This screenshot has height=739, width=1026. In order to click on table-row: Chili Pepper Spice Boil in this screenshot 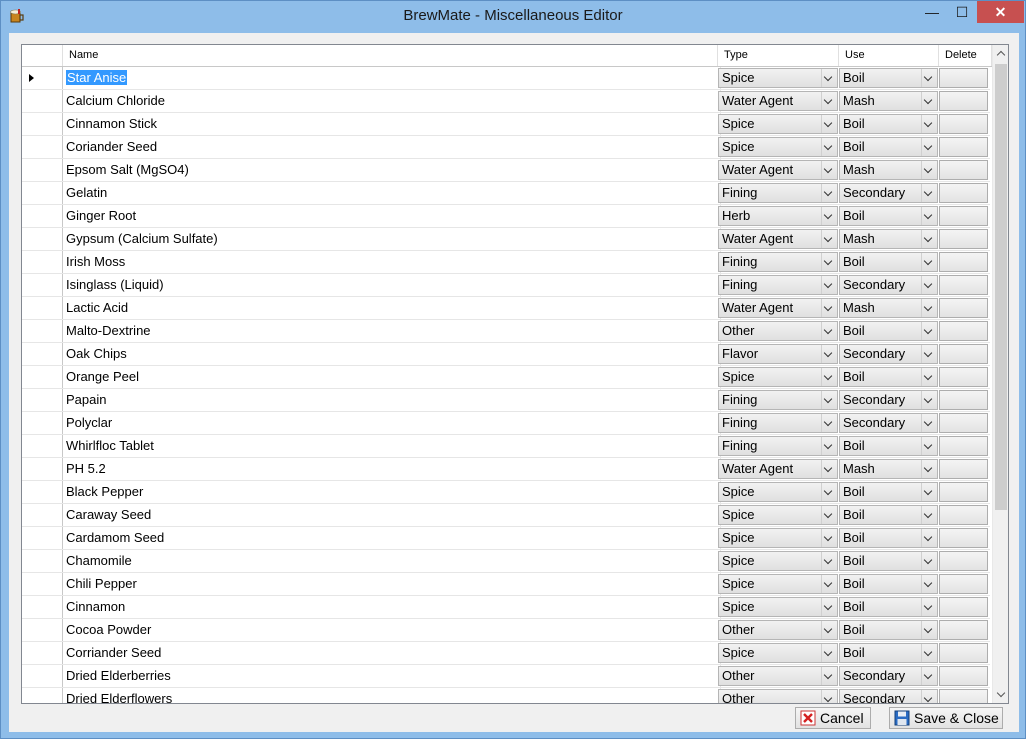, I will do `click(506, 584)`.